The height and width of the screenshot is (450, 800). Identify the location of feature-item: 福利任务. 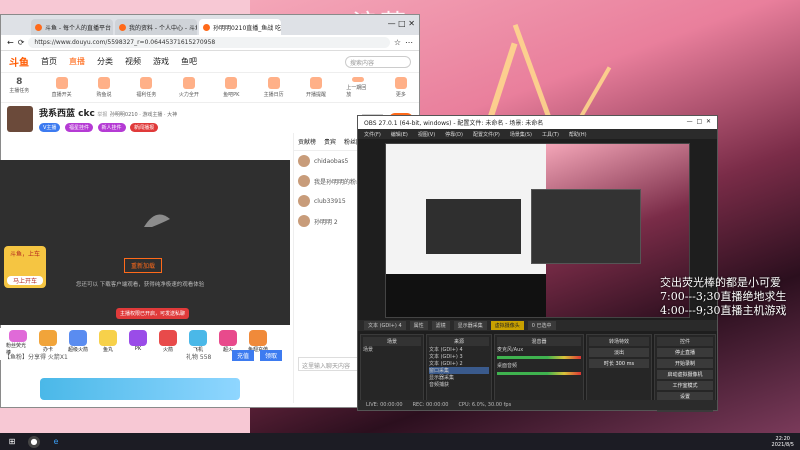
(146, 87).